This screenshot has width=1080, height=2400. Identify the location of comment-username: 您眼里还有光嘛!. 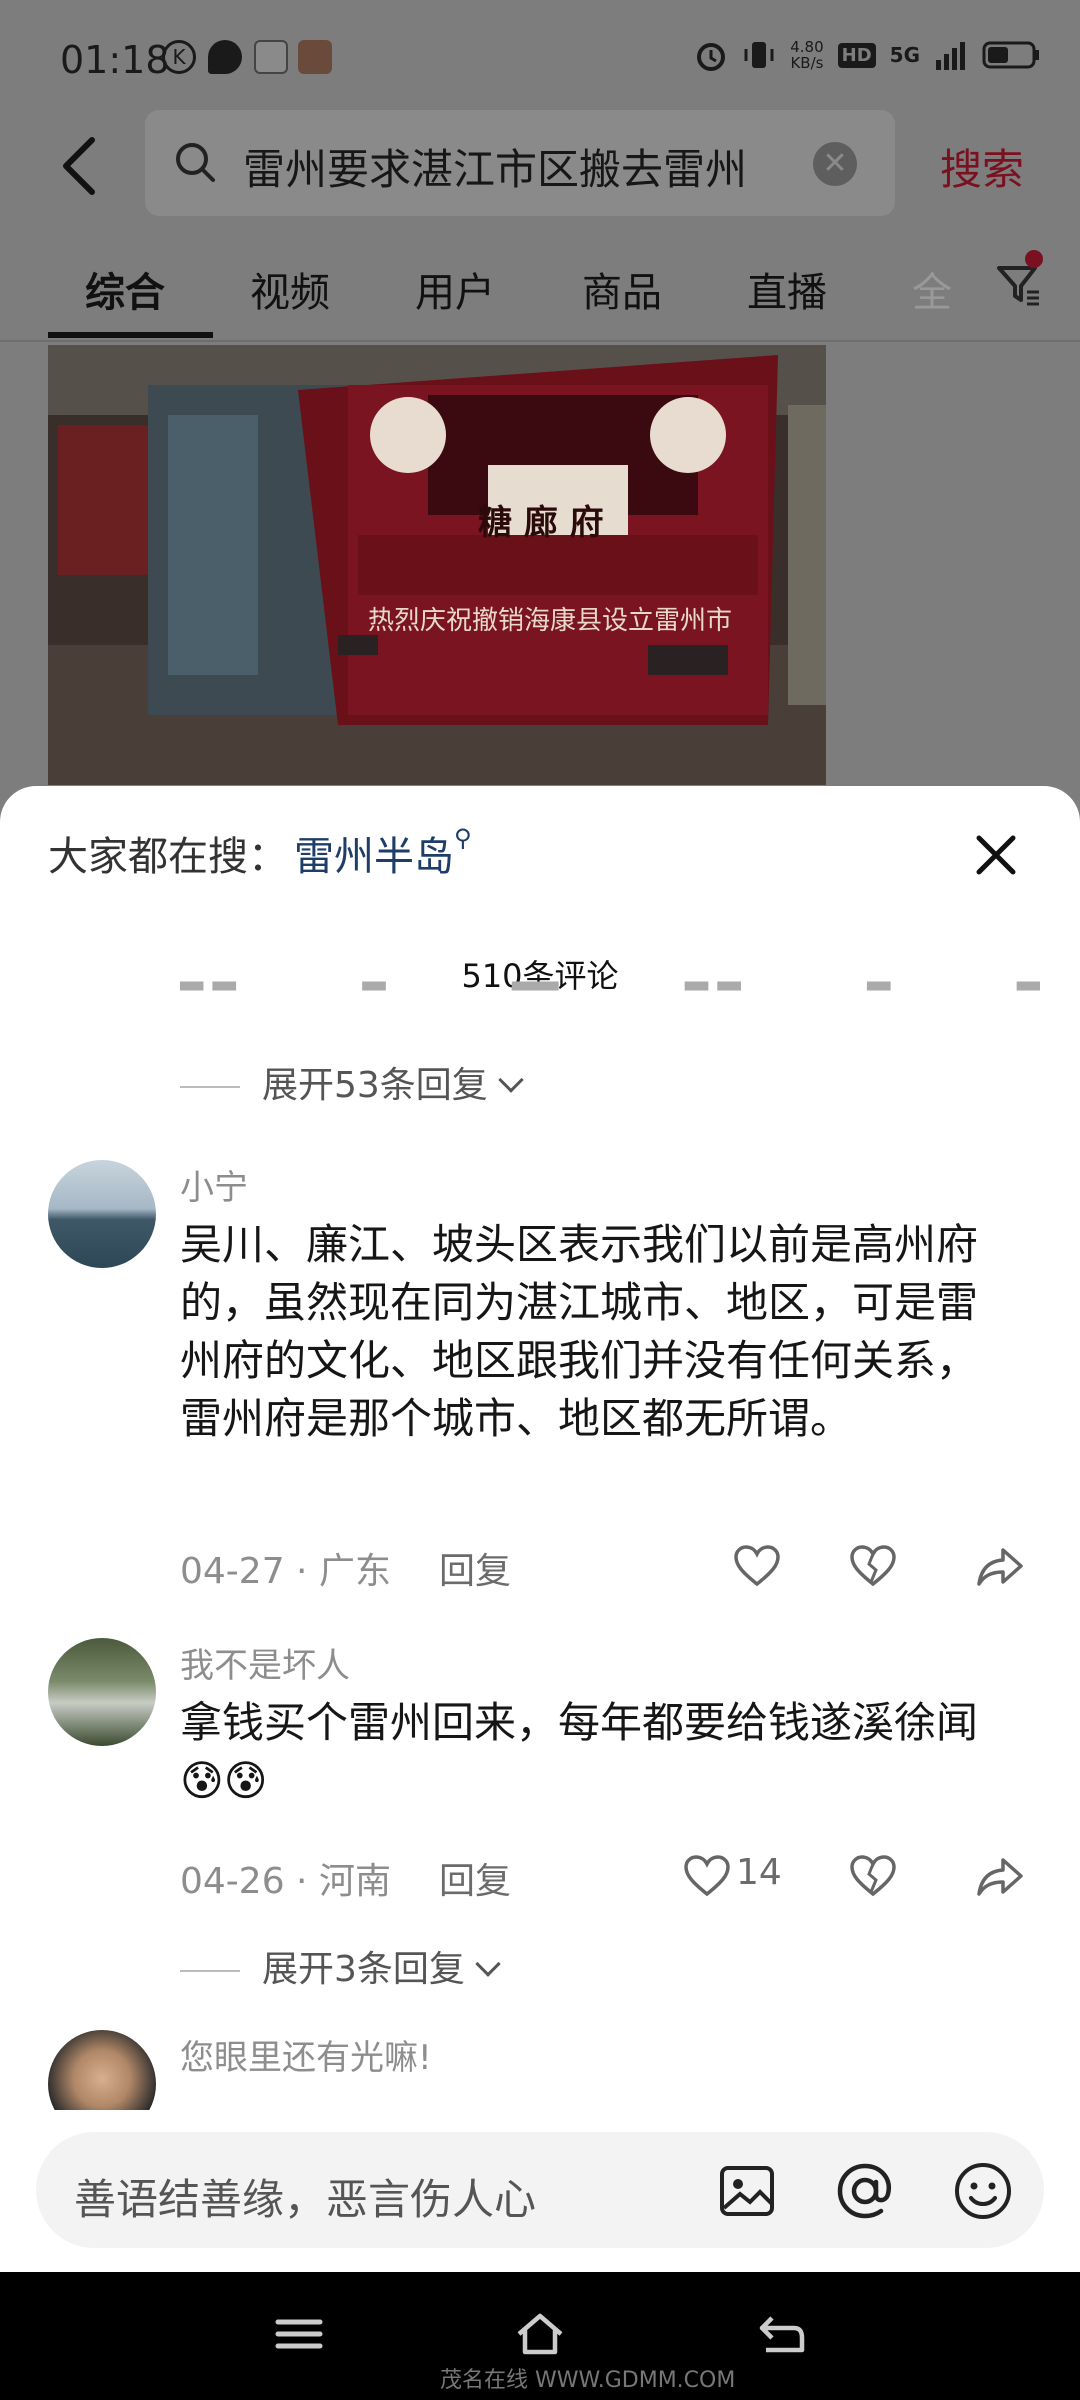
(306, 2054).